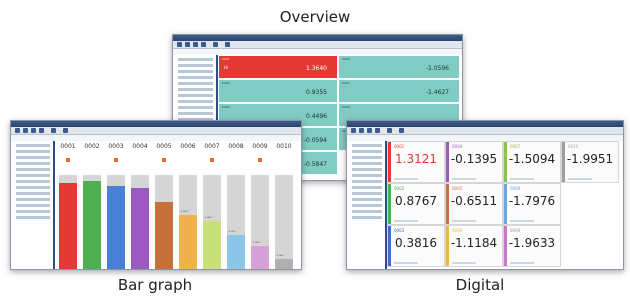 The image size is (630, 300). Describe the element at coordinates (437, 92) in the screenshot. I see `channel-value: -1.4627` at that location.